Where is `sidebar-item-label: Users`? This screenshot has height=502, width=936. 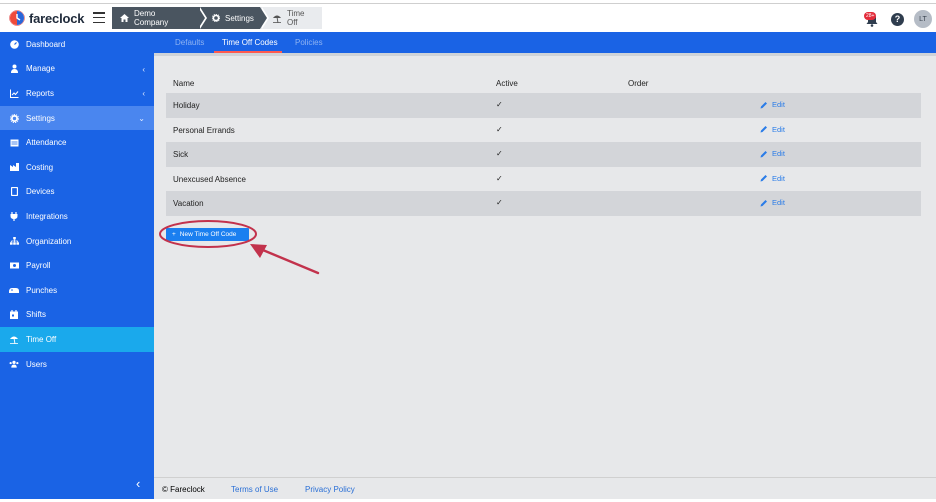 sidebar-item-label: Users is located at coordinates (36, 364).